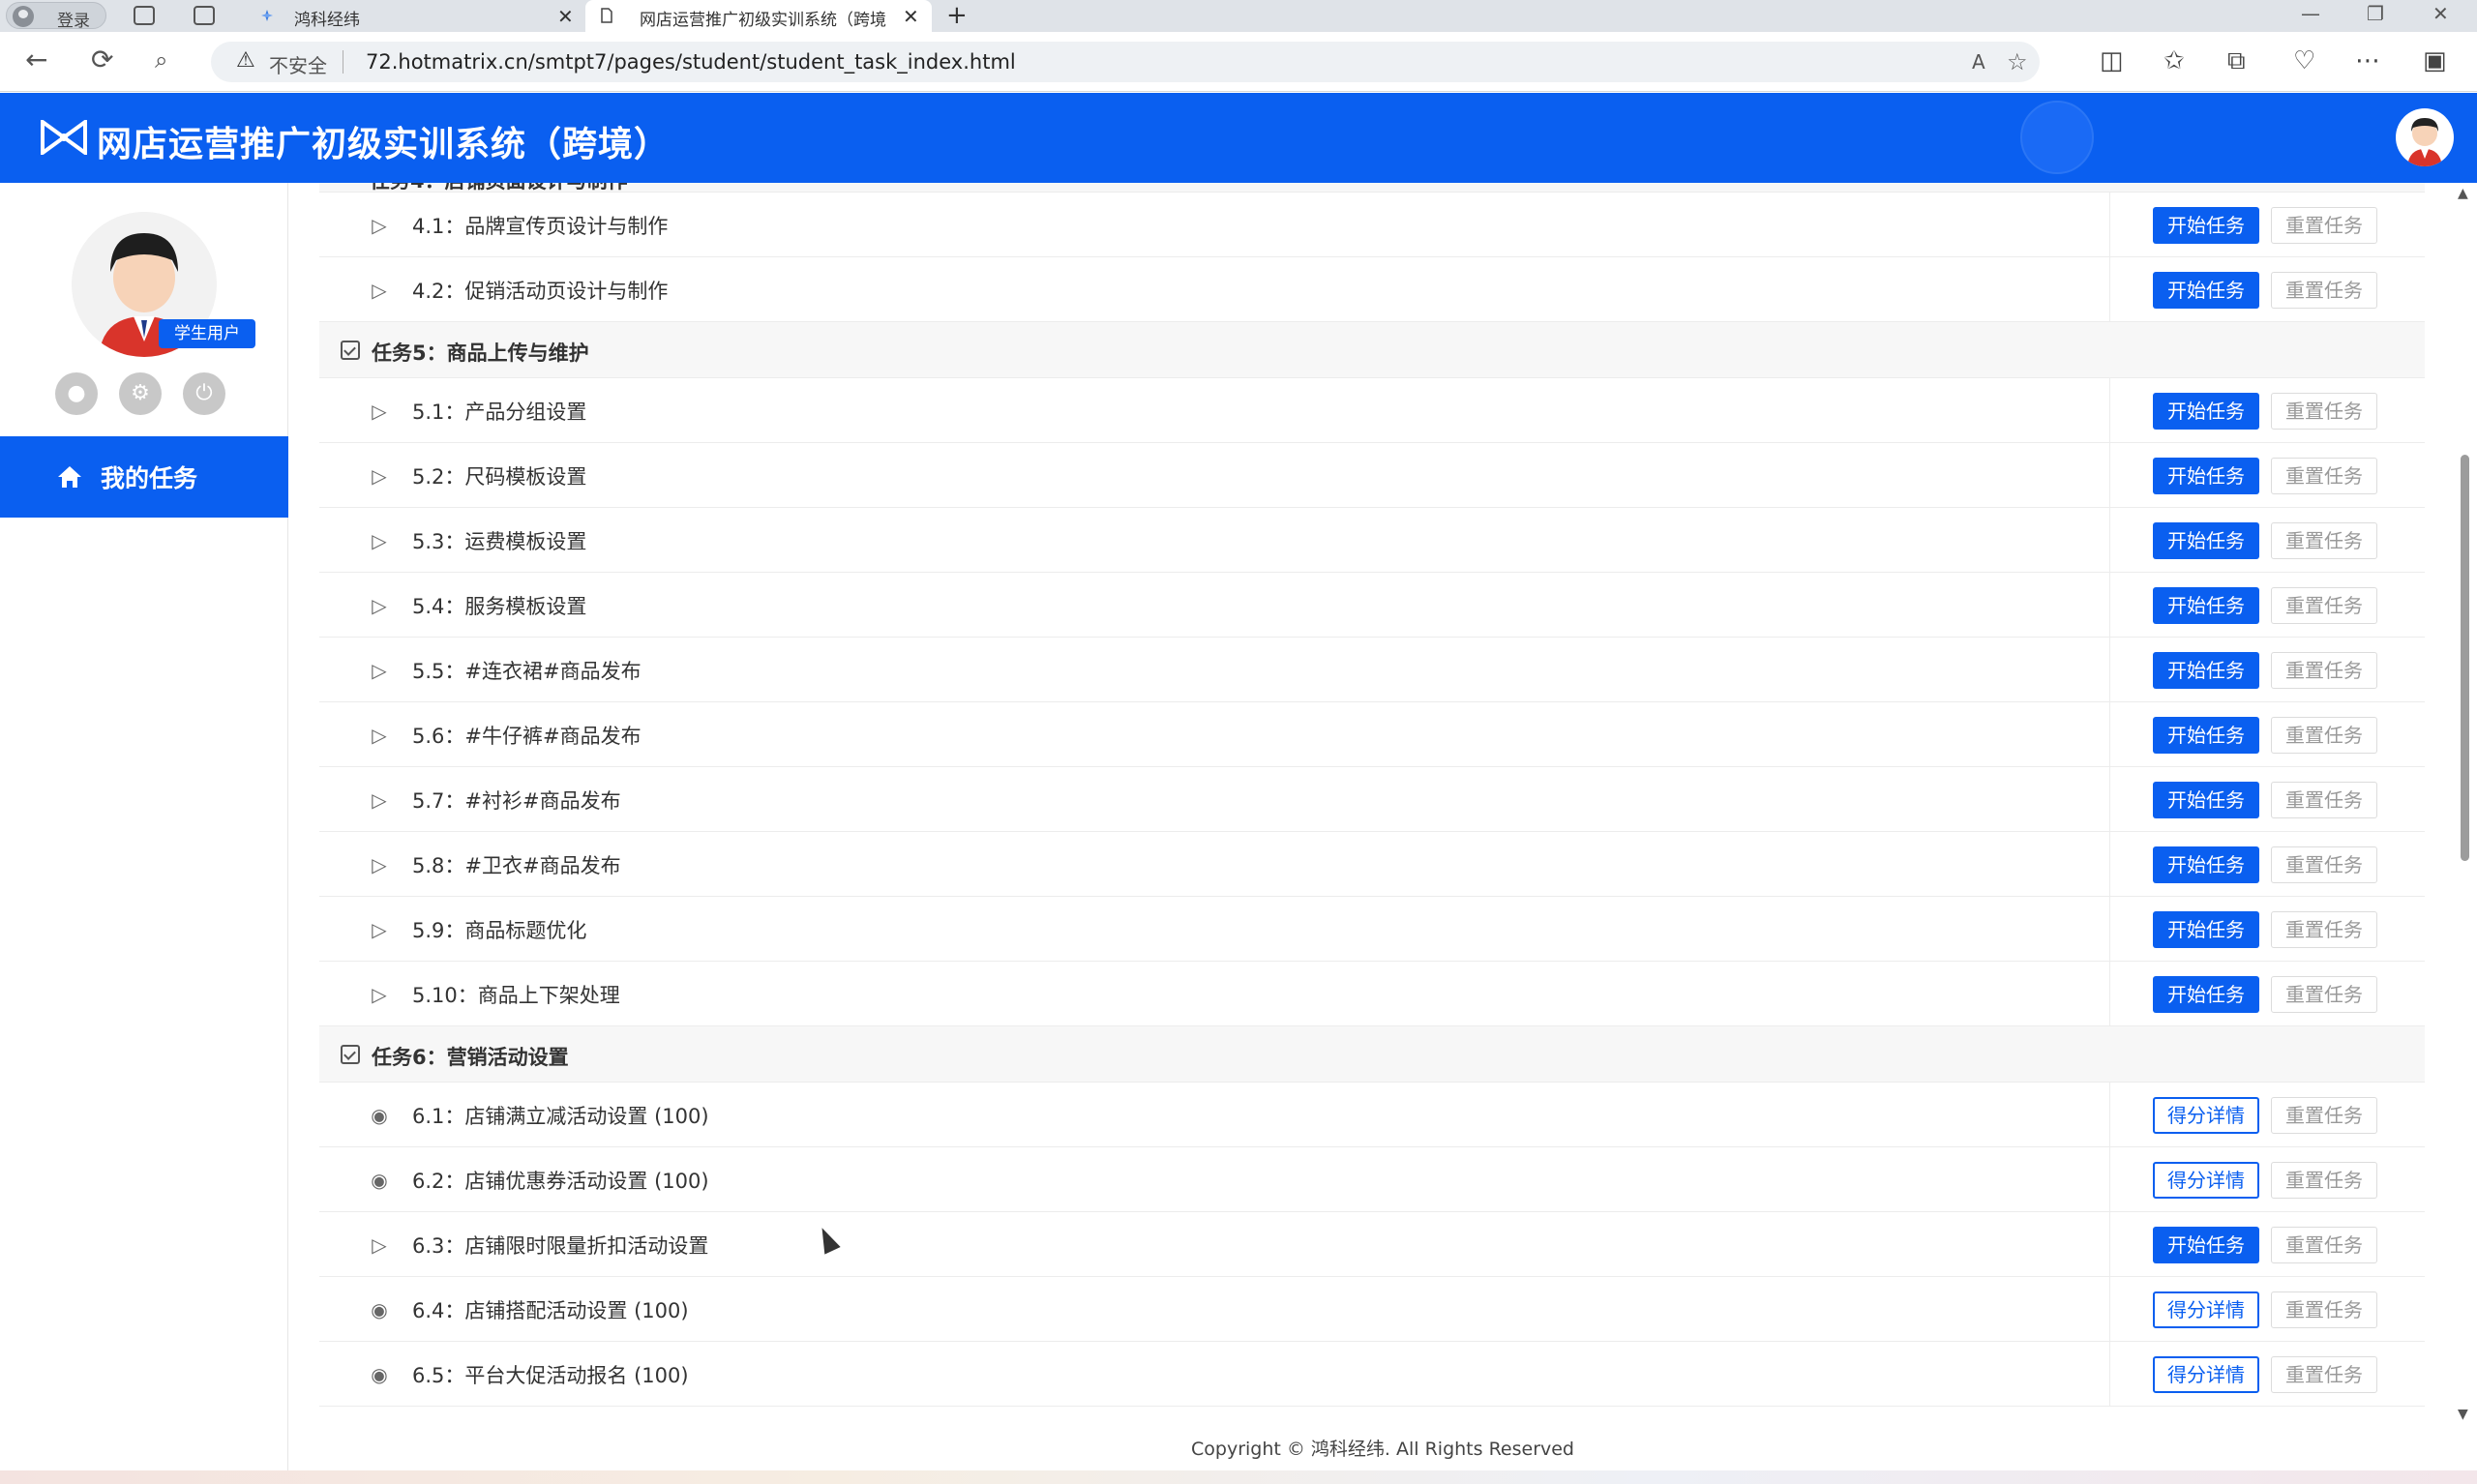 This screenshot has width=2477, height=1484. What do you see at coordinates (1372, 410) in the screenshot?
I see `task-row: ▷ 5.1：产品分组设置 开始任务 重置任务` at bounding box center [1372, 410].